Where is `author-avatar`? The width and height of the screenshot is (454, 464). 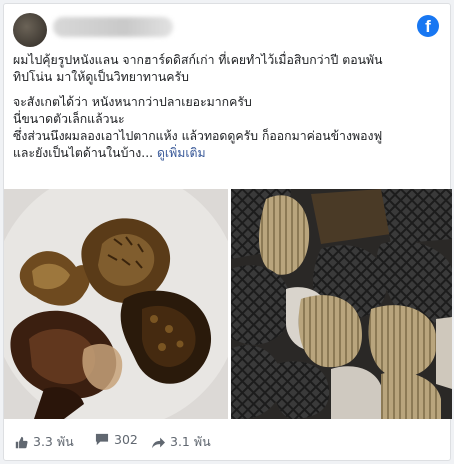
author-avatar is located at coordinates (30, 30).